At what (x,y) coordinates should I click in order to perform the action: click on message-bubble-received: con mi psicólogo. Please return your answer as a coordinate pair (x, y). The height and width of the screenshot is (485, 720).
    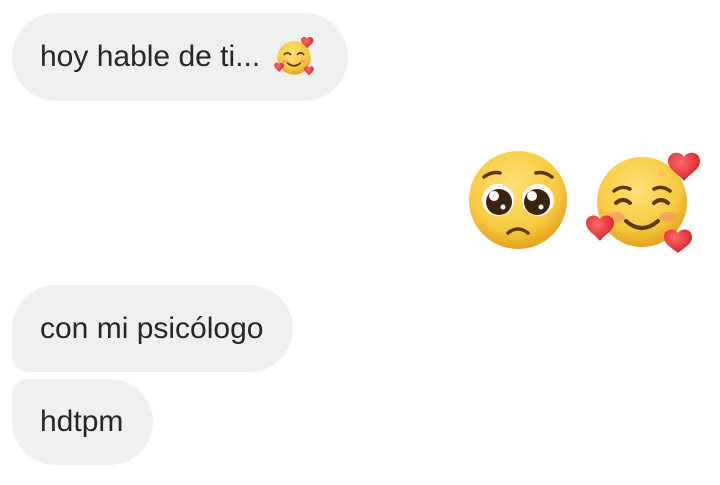
    Looking at the image, I should click on (153, 328).